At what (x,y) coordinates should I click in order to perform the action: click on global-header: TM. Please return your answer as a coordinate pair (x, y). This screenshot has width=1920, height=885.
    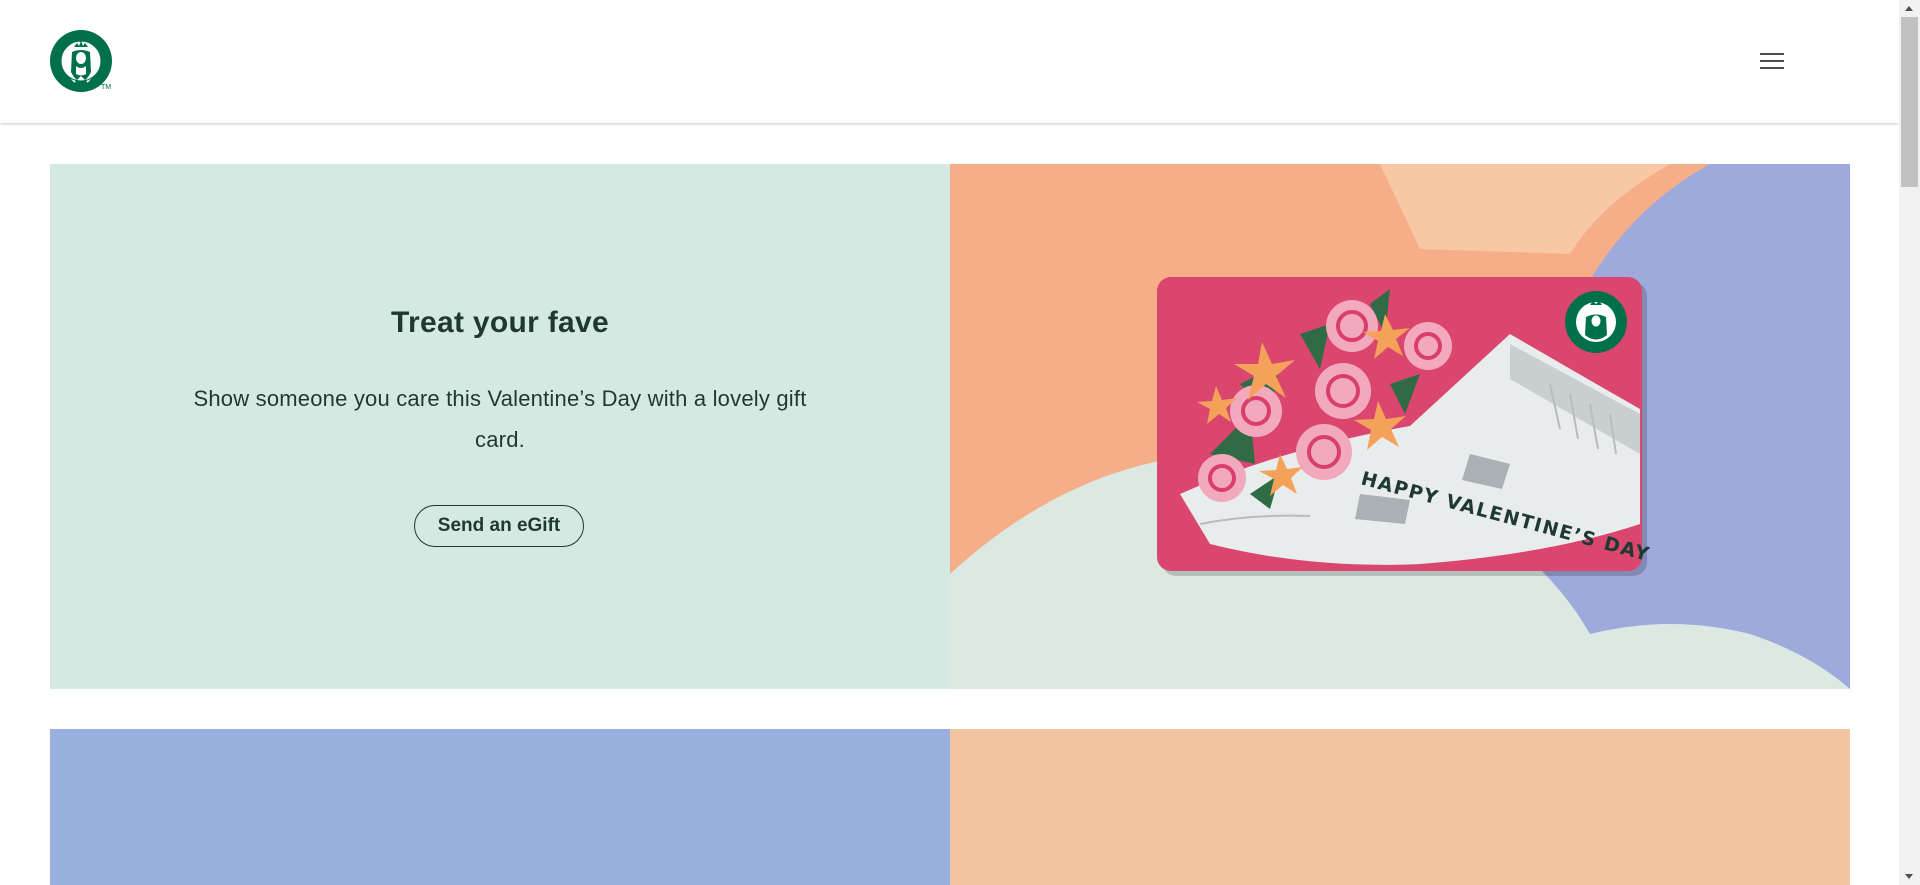
    Looking at the image, I should click on (949, 61).